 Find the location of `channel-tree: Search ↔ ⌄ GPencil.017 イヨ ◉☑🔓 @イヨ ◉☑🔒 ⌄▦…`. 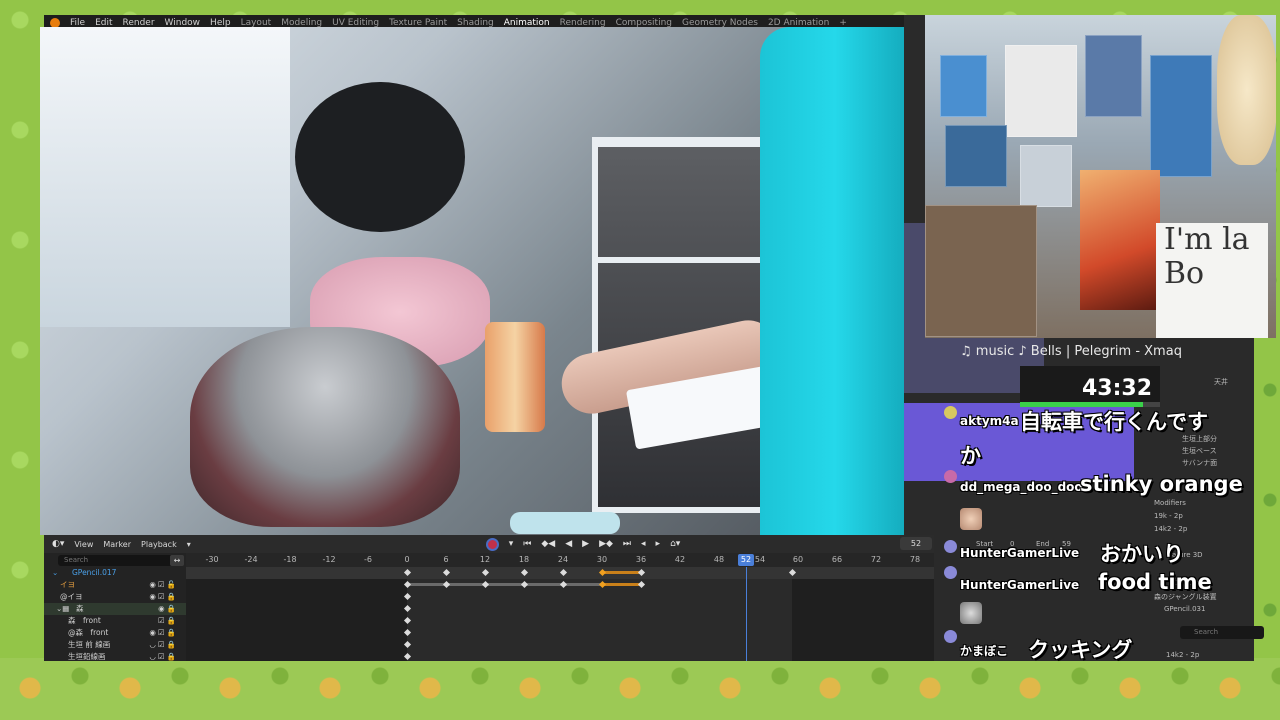

channel-tree: Search ↔ ⌄ GPencil.017 イヨ ◉☑🔓 @イヨ ◉☑🔒 ⌄▦… is located at coordinates (115, 607).